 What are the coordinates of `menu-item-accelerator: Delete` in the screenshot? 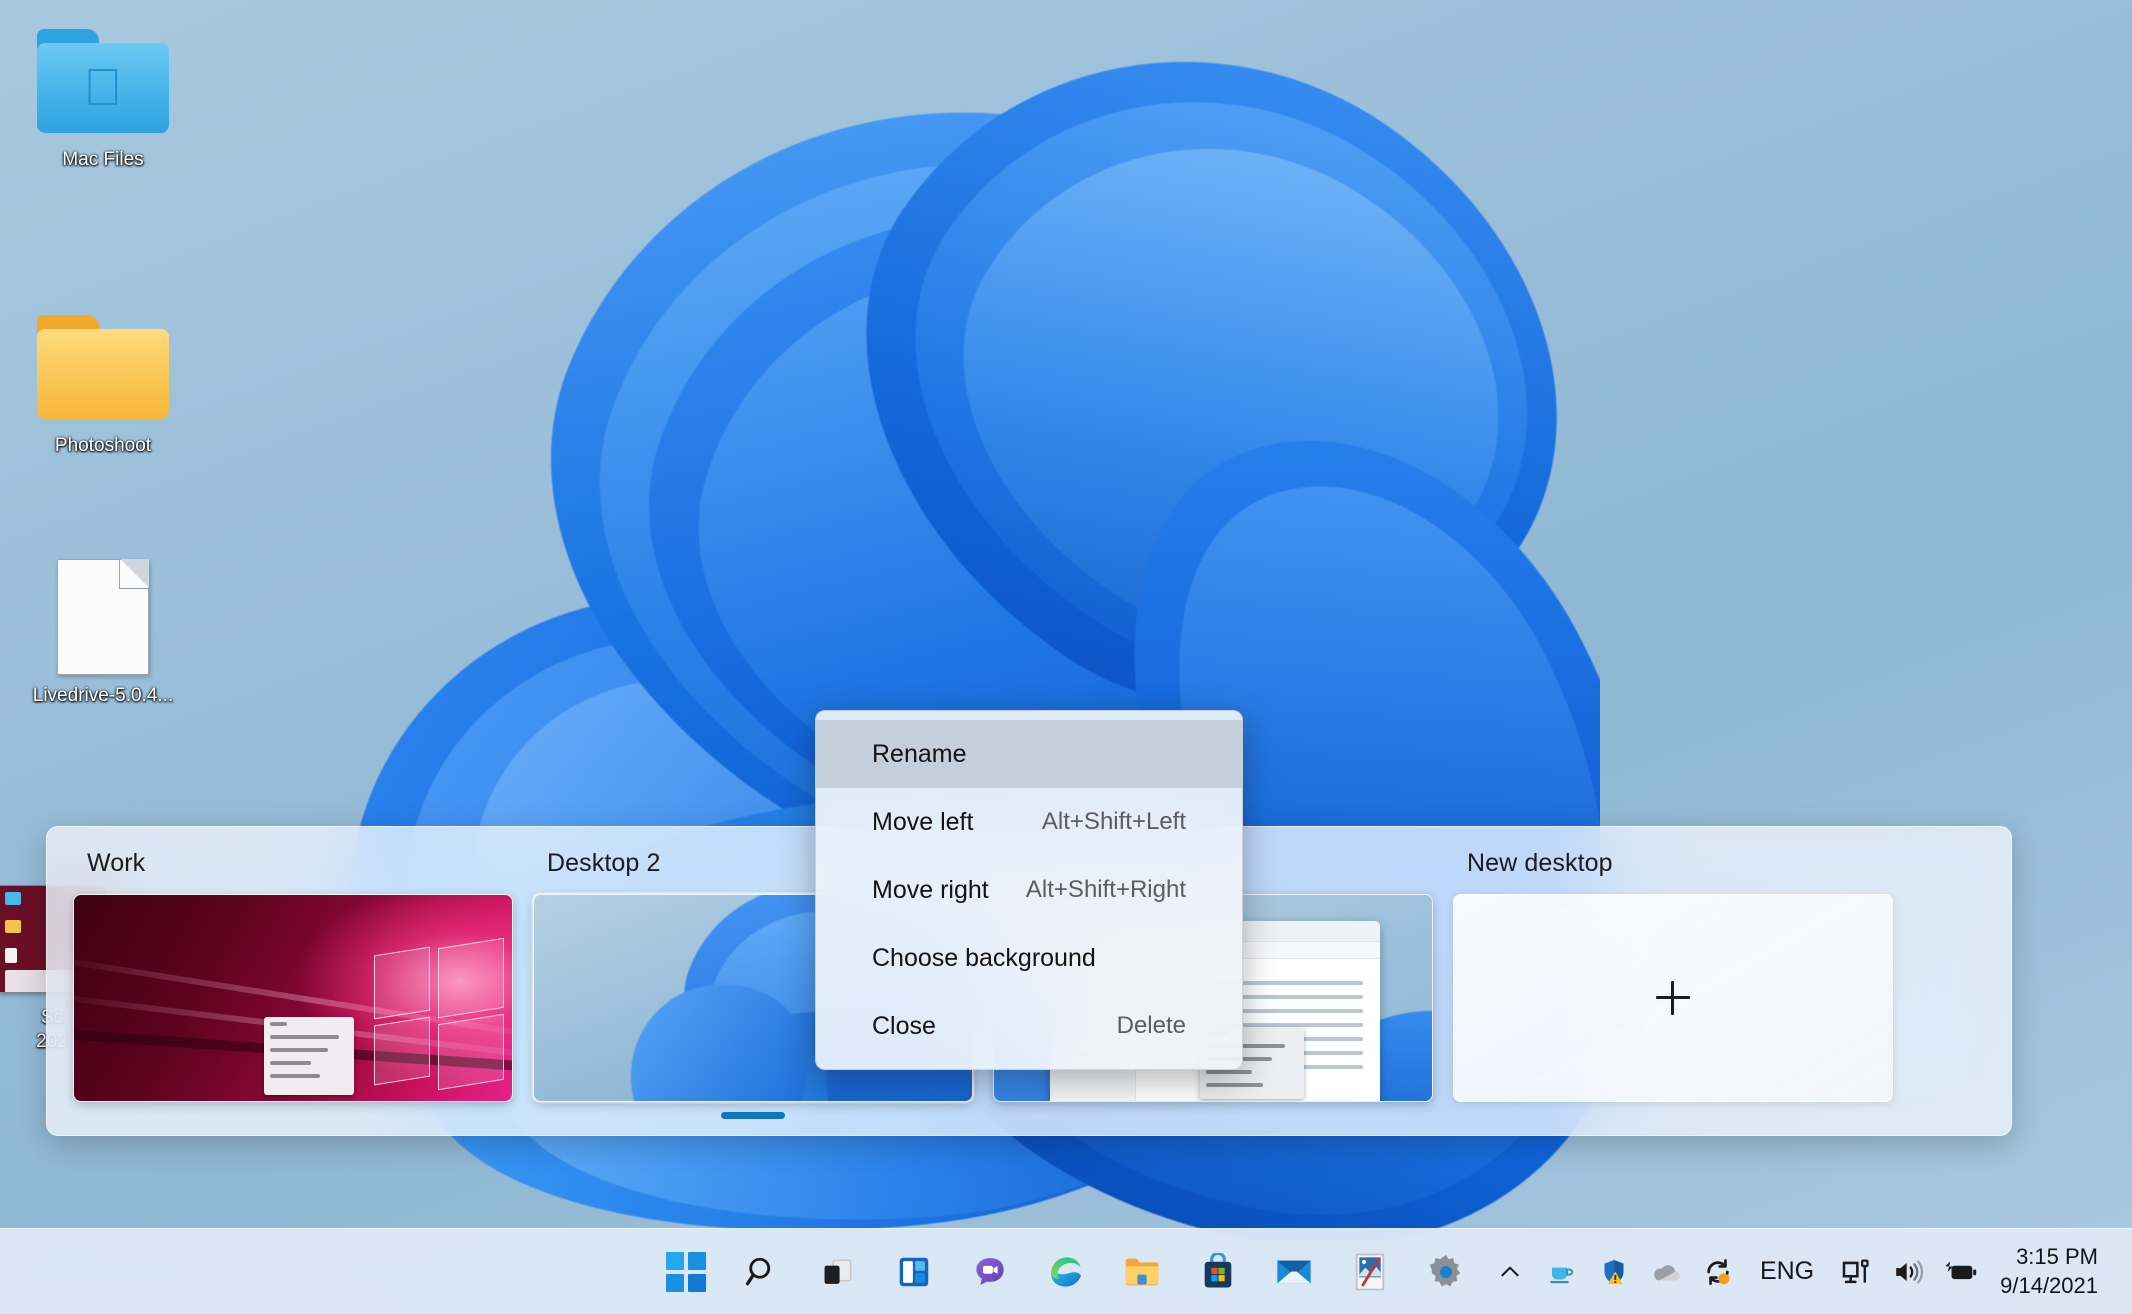 It's located at (1151, 1025).